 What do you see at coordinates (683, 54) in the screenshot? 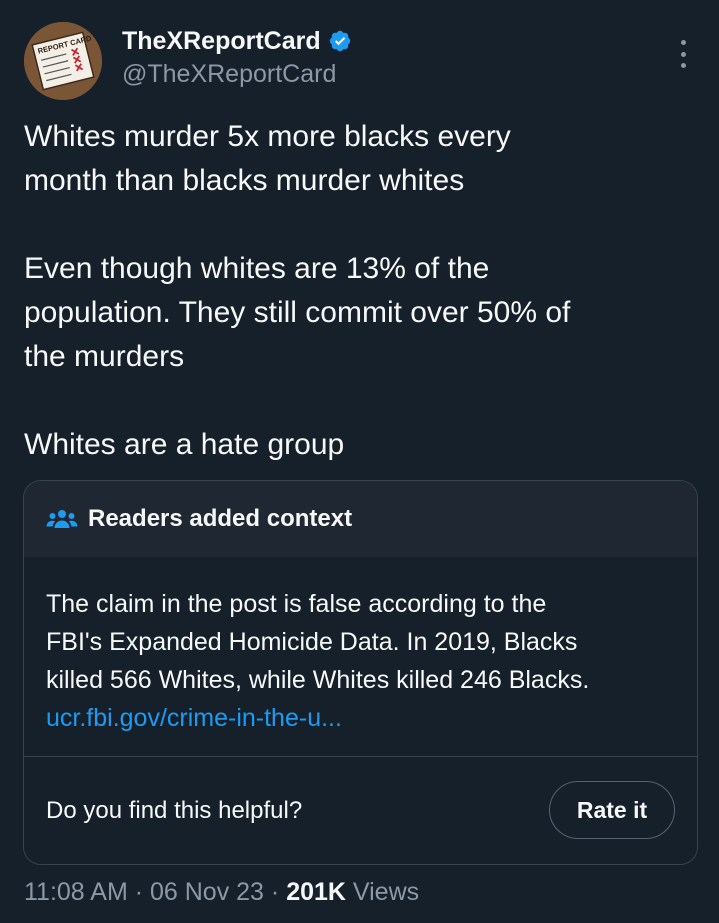
I see `more-options-icon` at bounding box center [683, 54].